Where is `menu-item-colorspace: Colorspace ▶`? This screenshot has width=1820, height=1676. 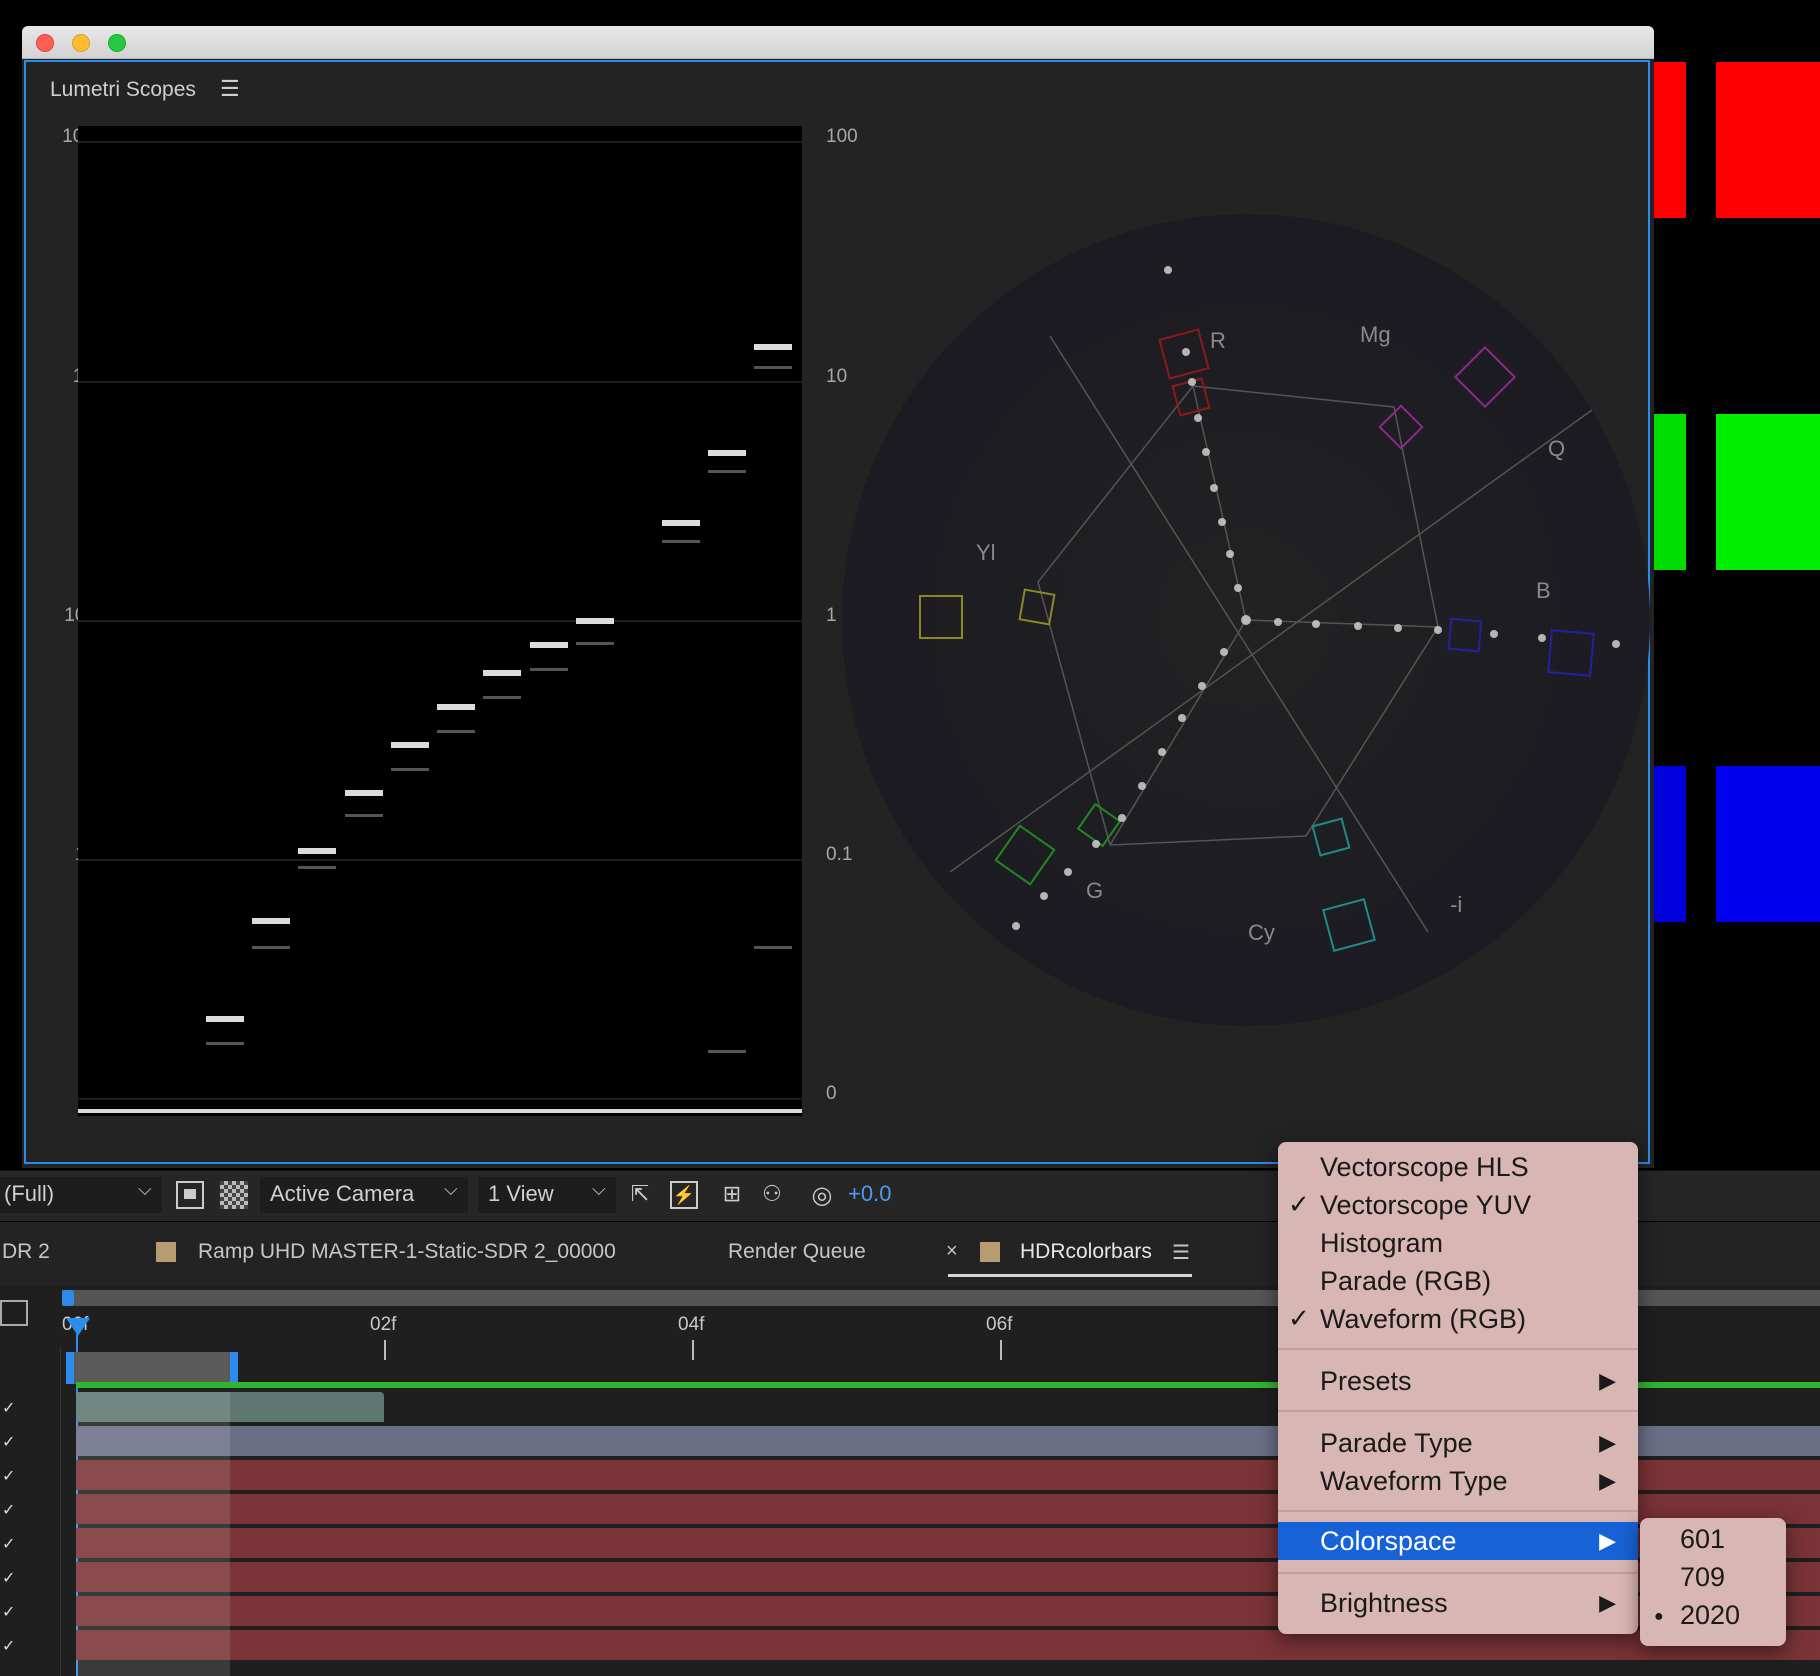 menu-item-colorspace: Colorspace ▶ is located at coordinates (1458, 1541).